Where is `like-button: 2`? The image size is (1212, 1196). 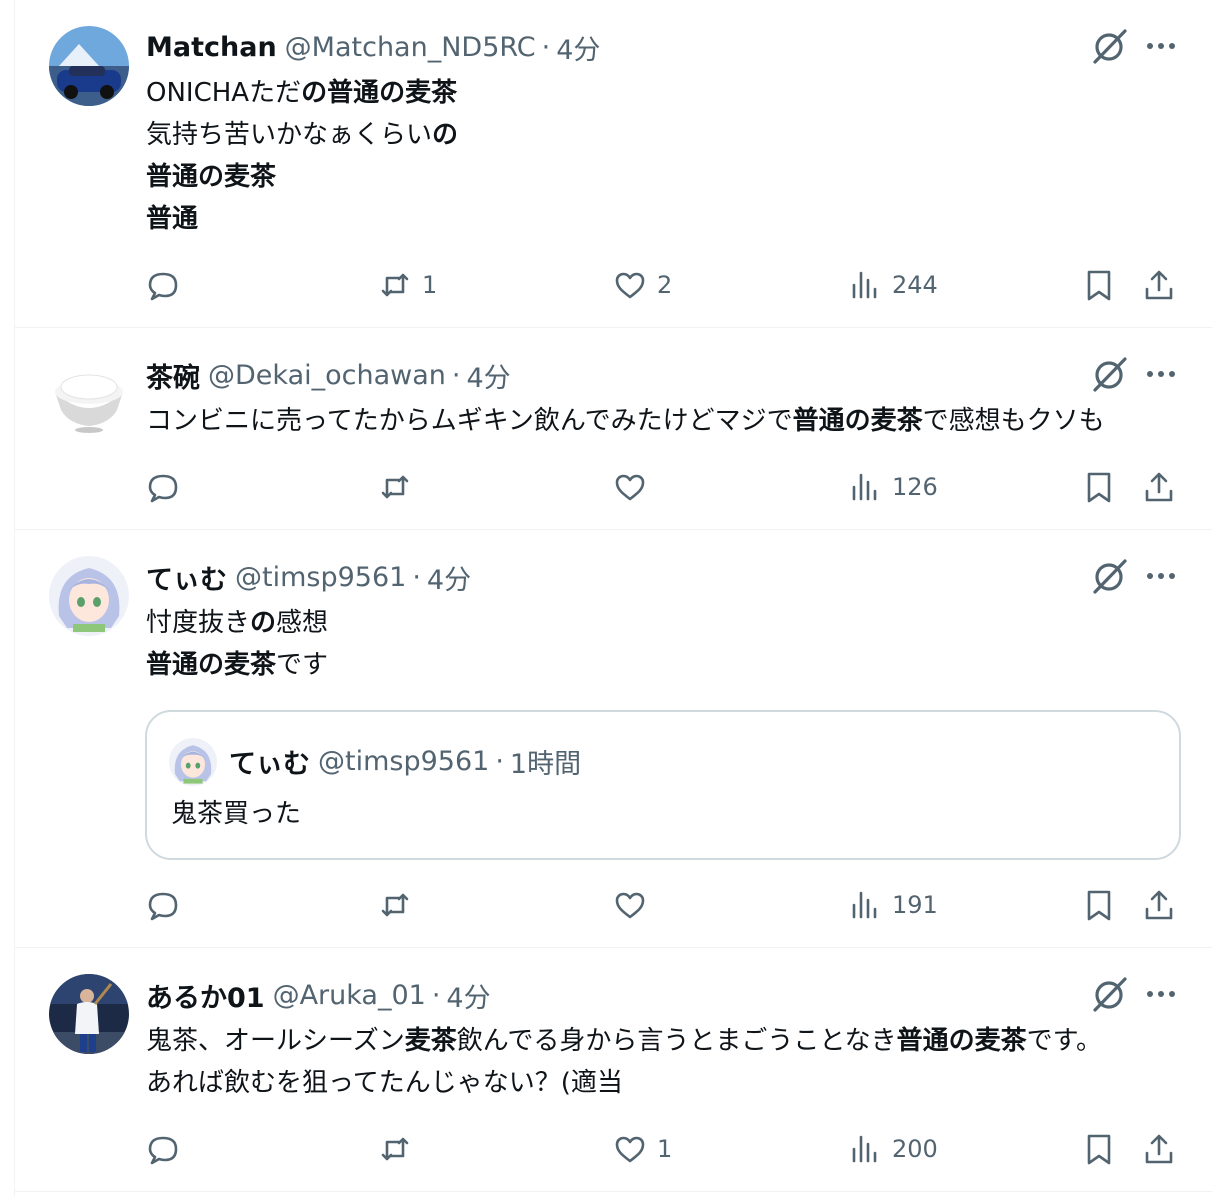 like-button: 2 is located at coordinates (642, 285).